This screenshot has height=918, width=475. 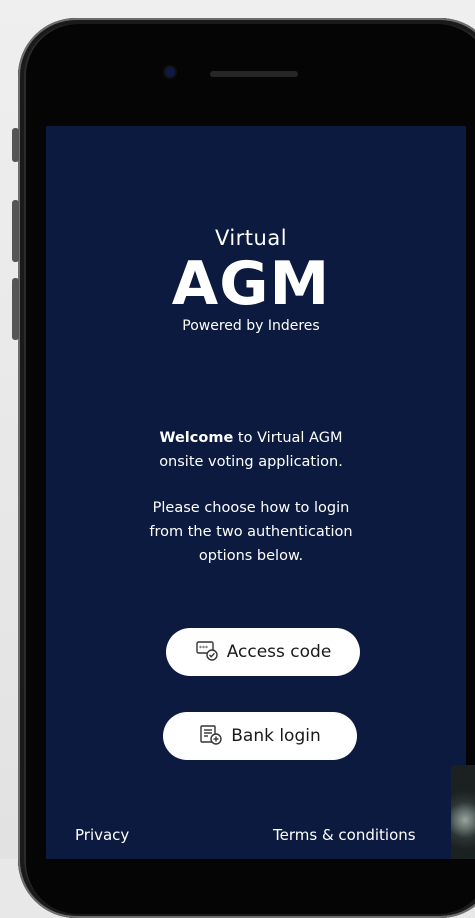 I want to click on bank-login-button: Bank login, so click(x=260, y=736).